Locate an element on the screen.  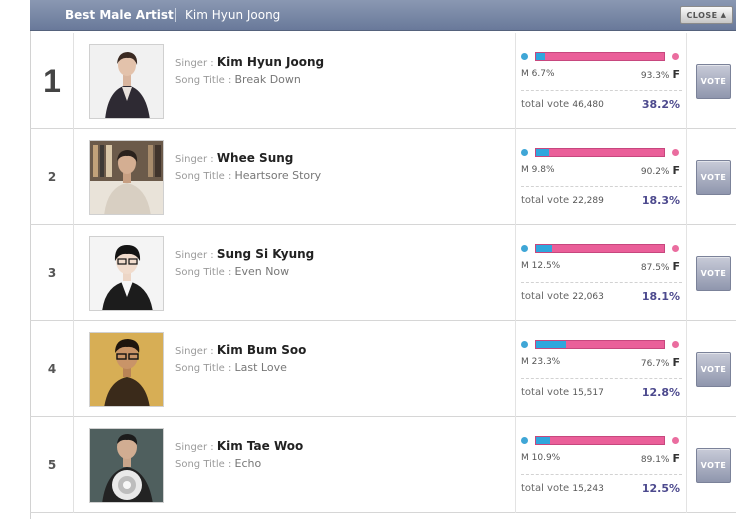
singer-name: Kim Bum Soo is located at coordinates (262, 350).